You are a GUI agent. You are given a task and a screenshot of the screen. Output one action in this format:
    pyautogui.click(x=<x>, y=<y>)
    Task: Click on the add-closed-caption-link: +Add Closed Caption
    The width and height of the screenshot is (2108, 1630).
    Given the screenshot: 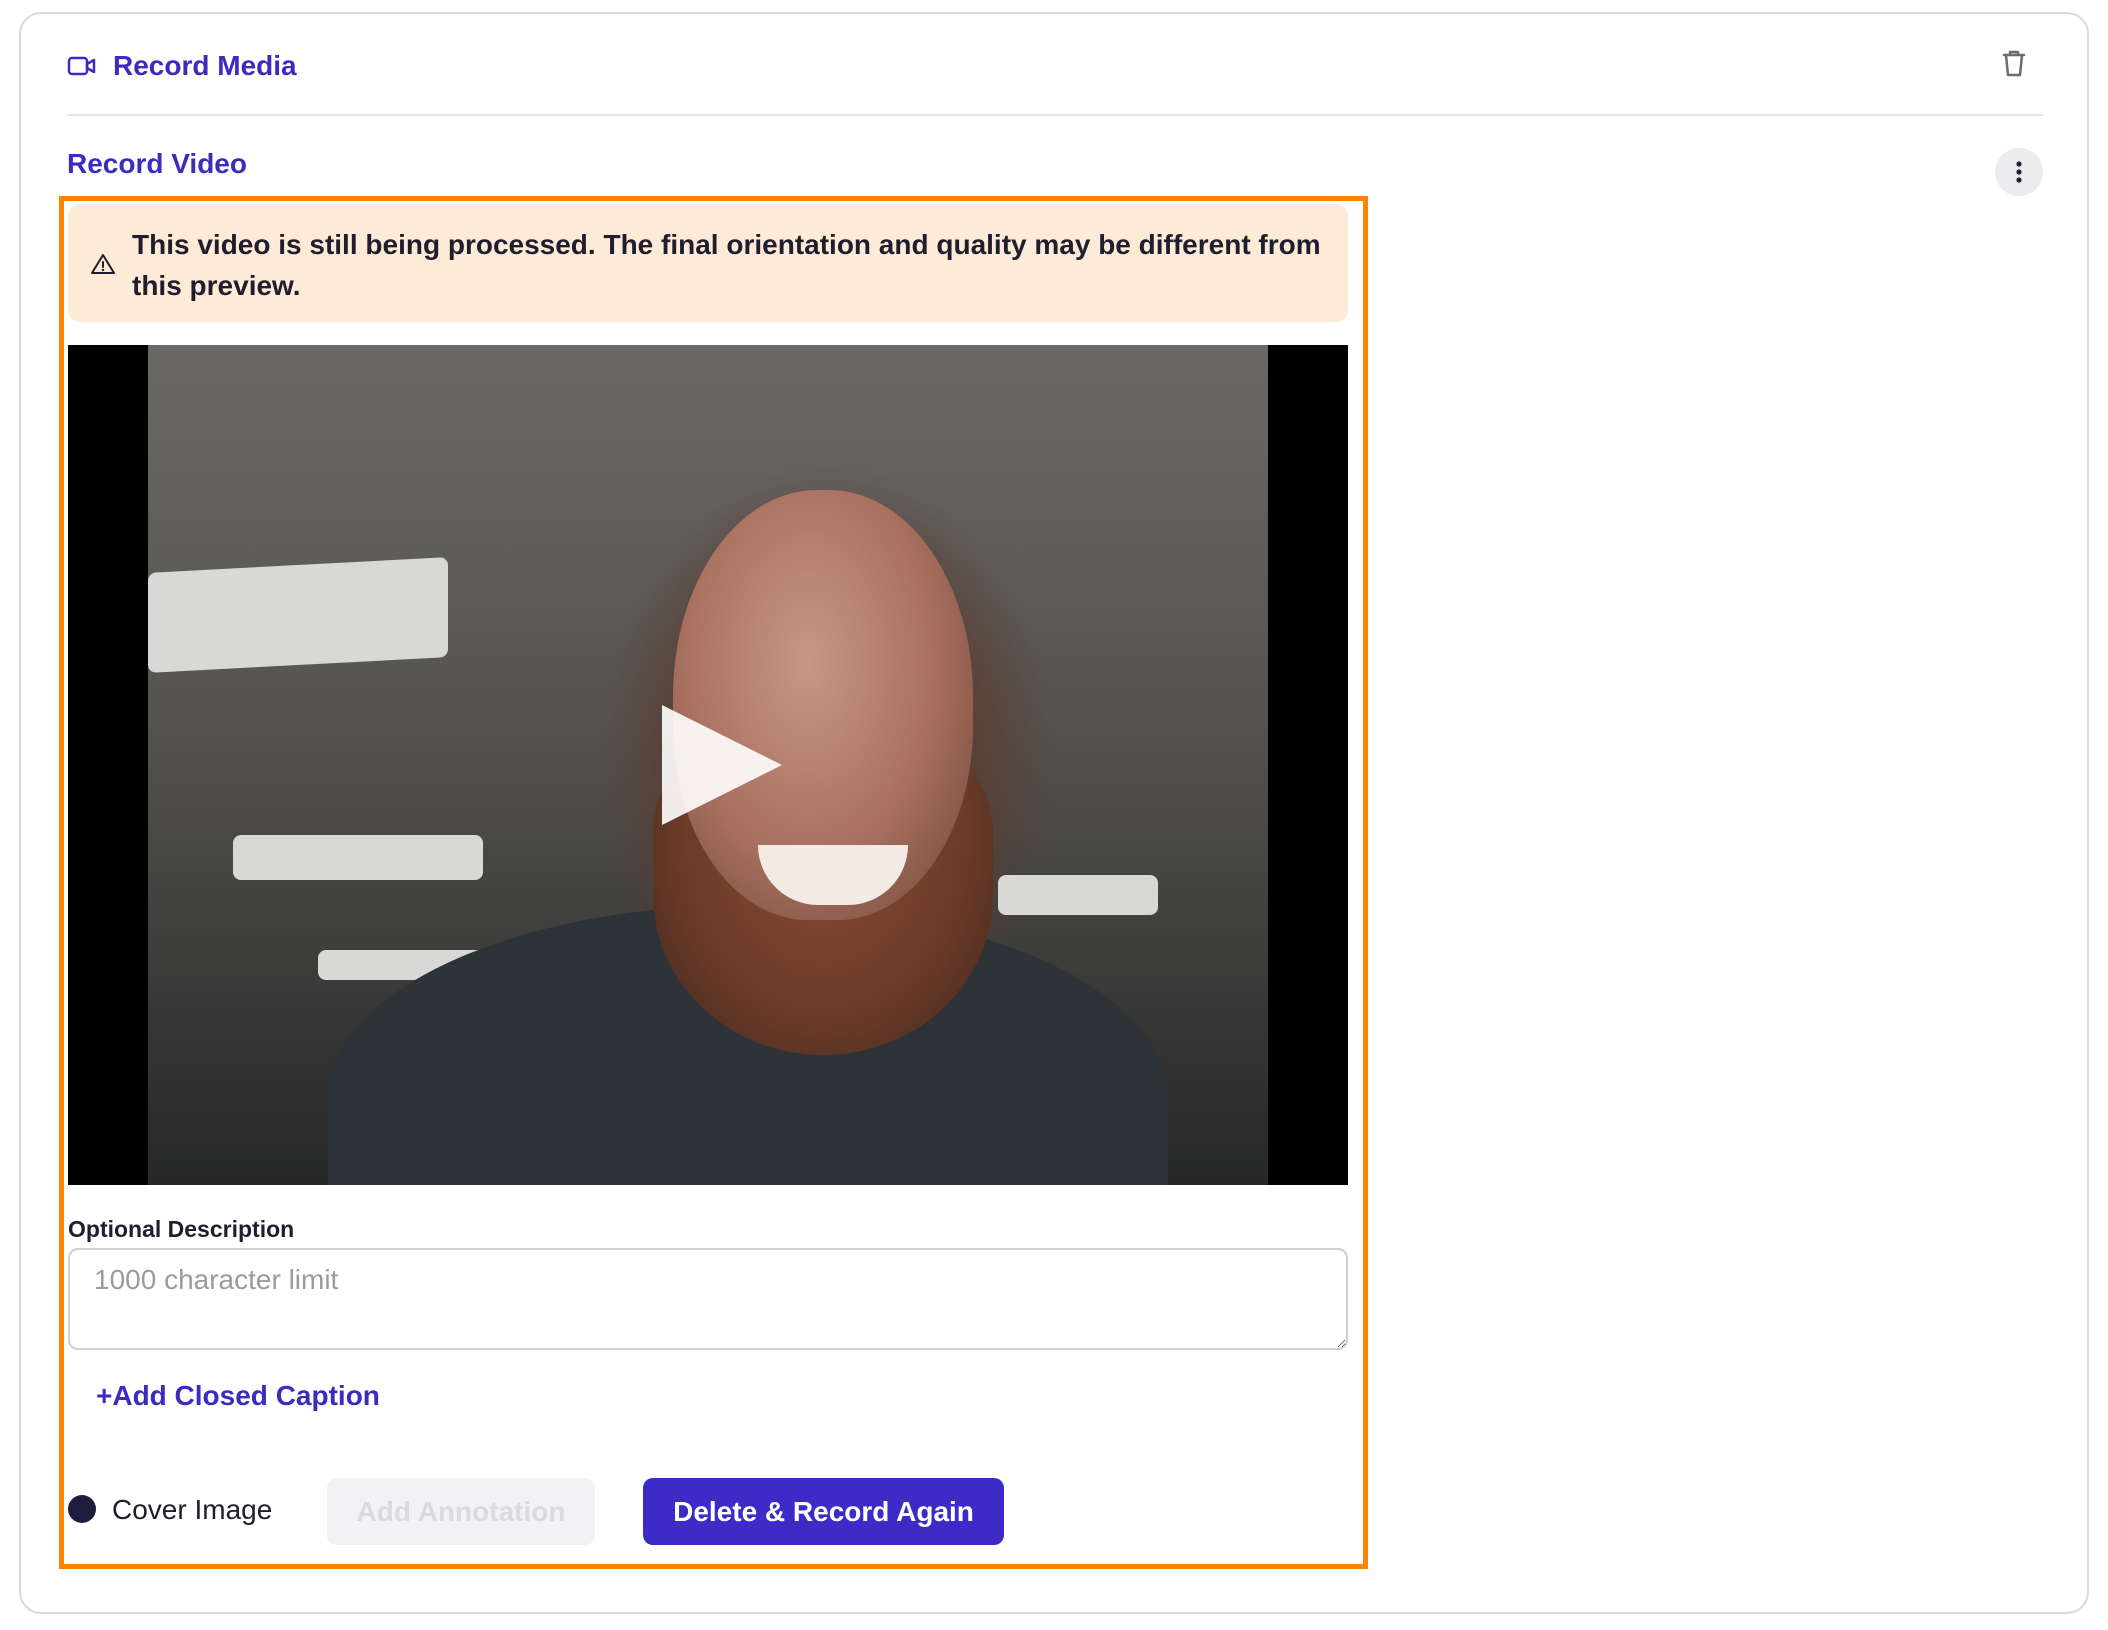 What is the action you would take?
    pyautogui.click(x=238, y=1396)
    